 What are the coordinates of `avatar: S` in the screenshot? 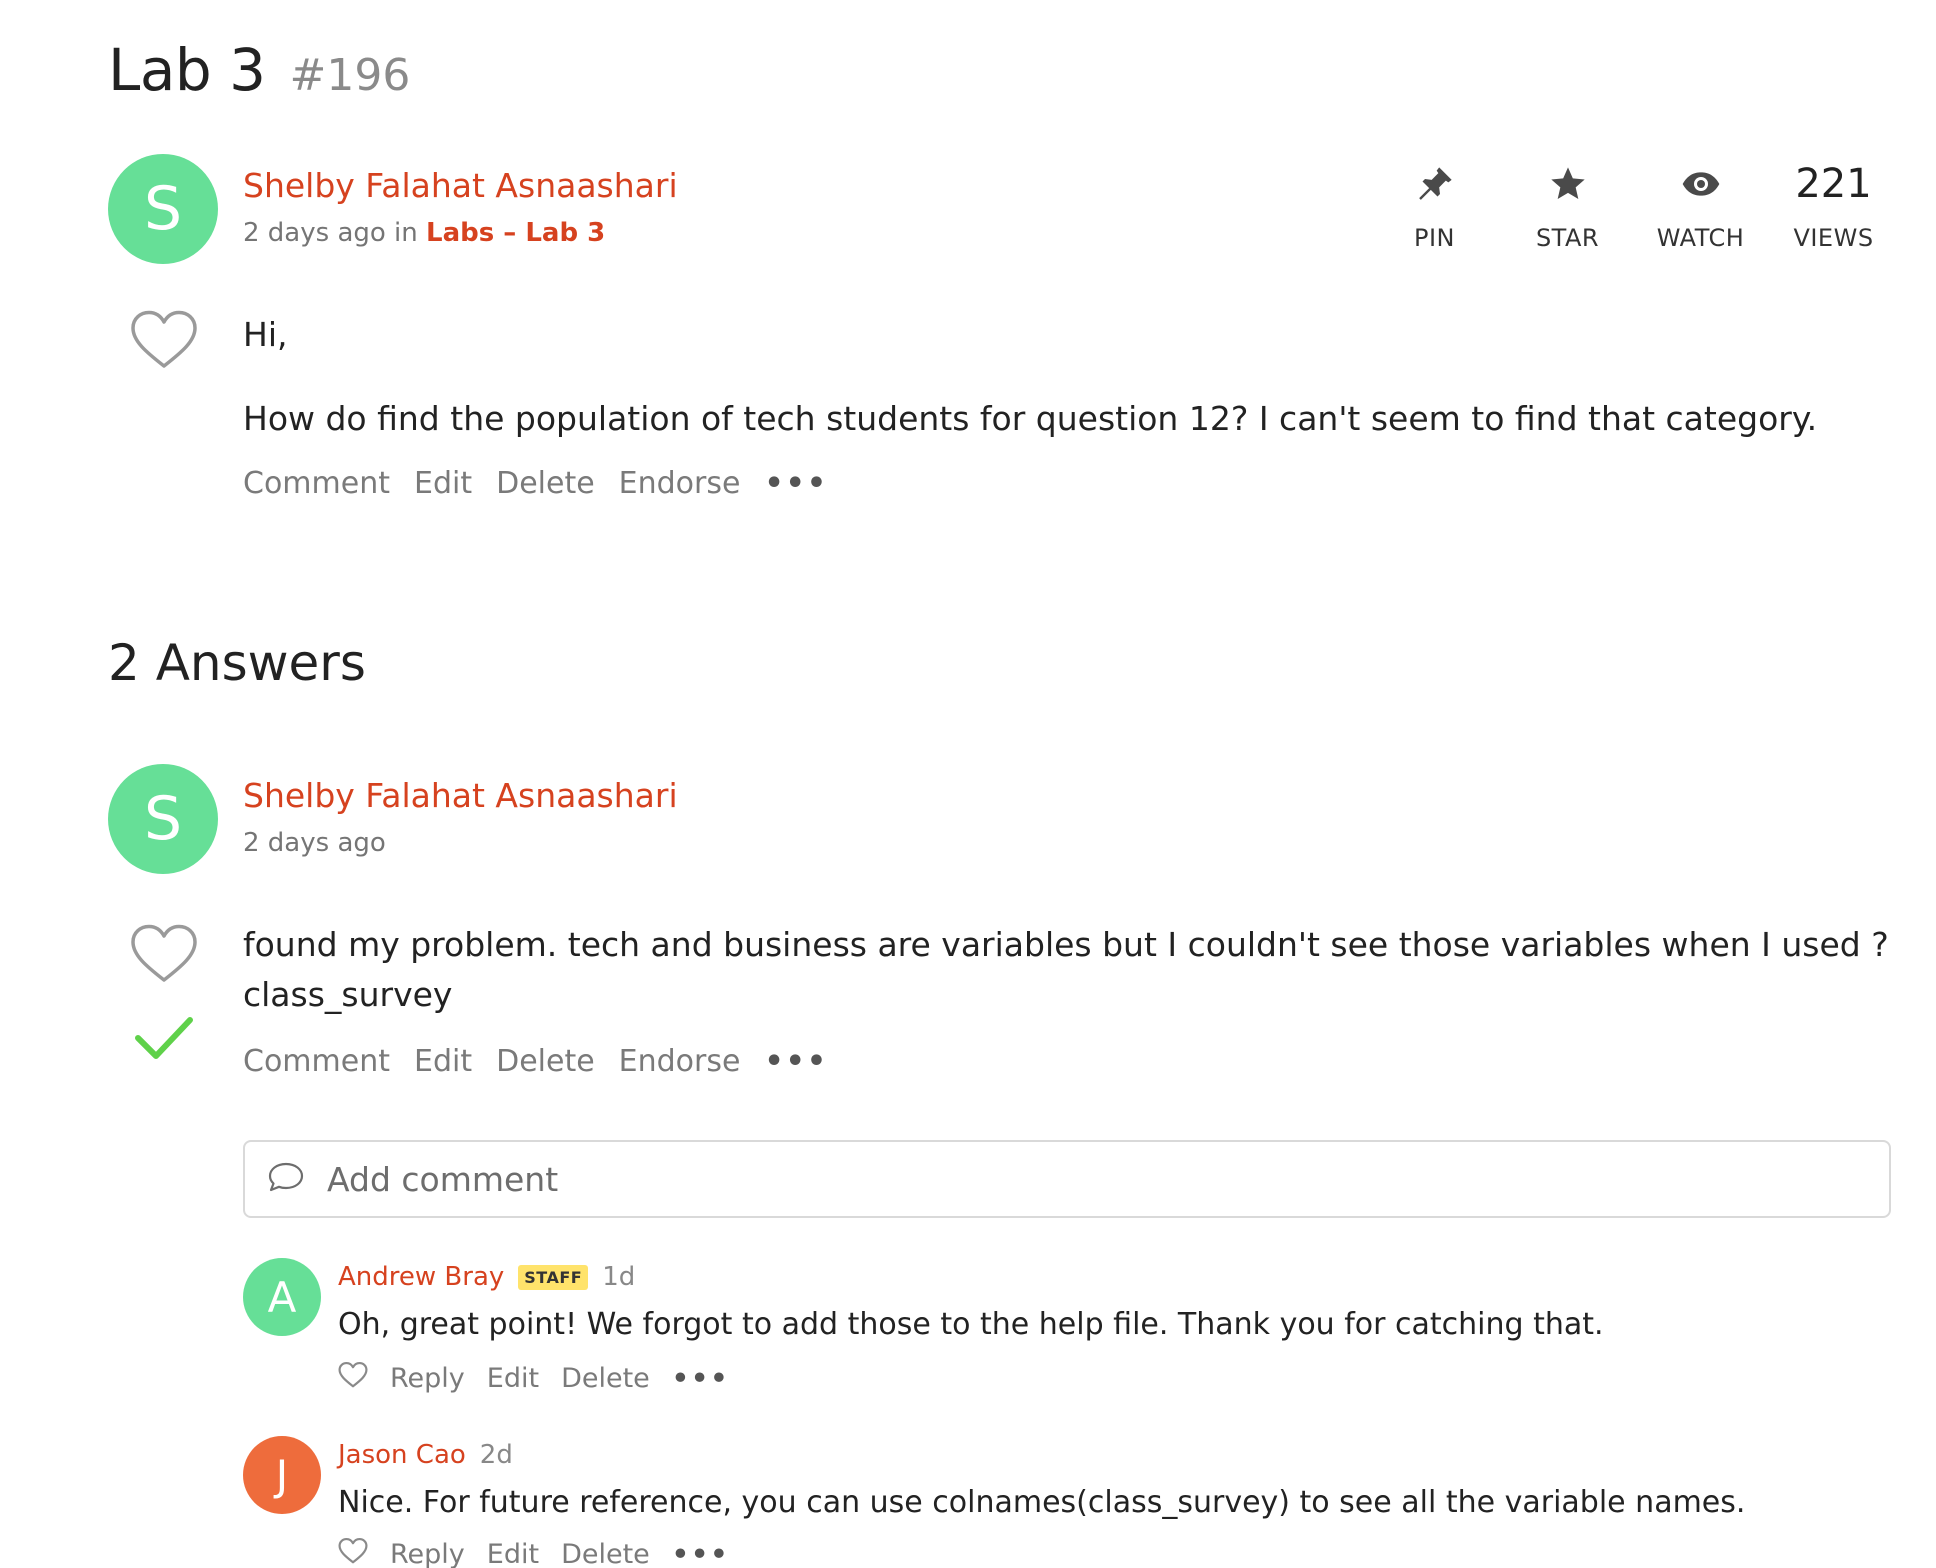 It's located at (163, 209).